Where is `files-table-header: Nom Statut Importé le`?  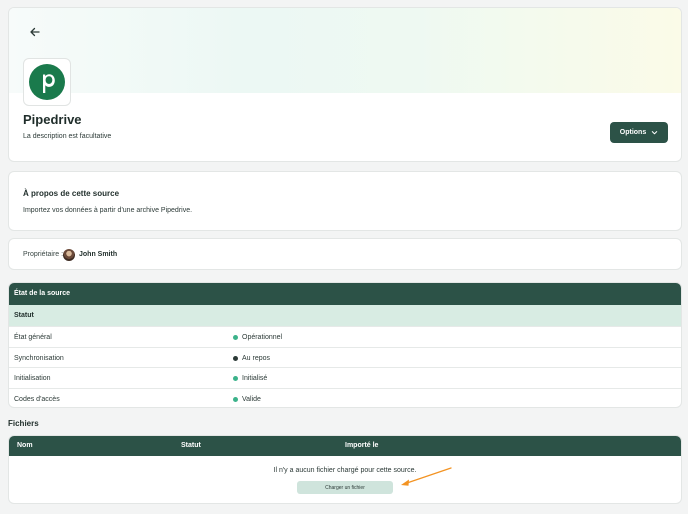 files-table-header: Nom Statut Importé le is located at coordinates (345, 446).